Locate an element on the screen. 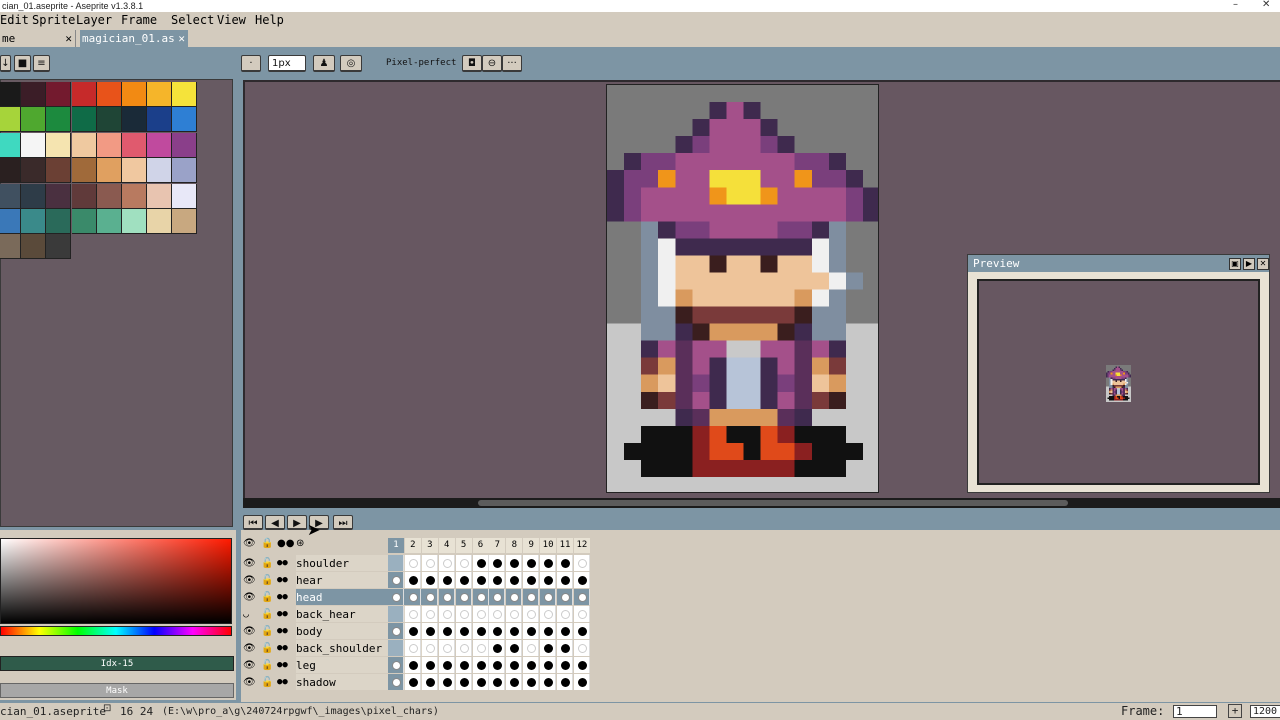  hue-slider is located at coordinates (116, 631).